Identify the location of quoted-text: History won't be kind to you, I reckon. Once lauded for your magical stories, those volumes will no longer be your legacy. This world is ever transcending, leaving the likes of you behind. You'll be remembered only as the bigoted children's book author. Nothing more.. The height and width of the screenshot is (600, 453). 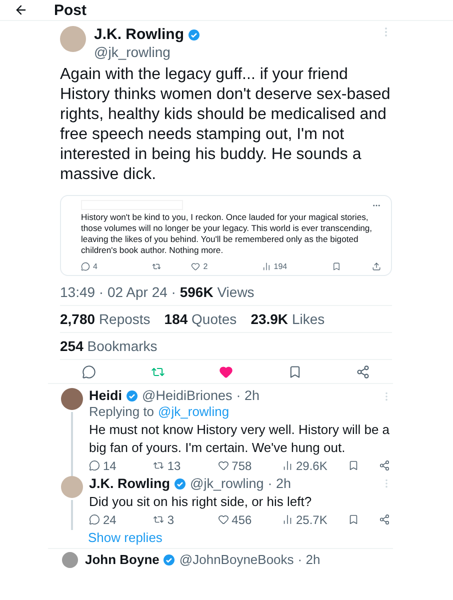
(227, 234).